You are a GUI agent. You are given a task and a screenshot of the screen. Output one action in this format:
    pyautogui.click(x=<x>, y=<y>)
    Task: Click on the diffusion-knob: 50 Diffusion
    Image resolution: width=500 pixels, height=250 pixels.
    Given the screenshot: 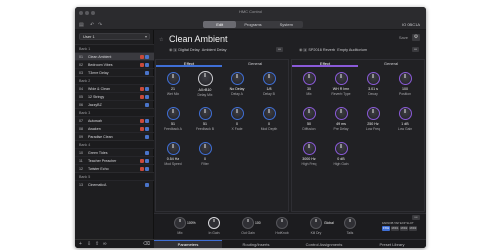 What is the action you would take?
    pyautogui.click(x=309, y=119)
    